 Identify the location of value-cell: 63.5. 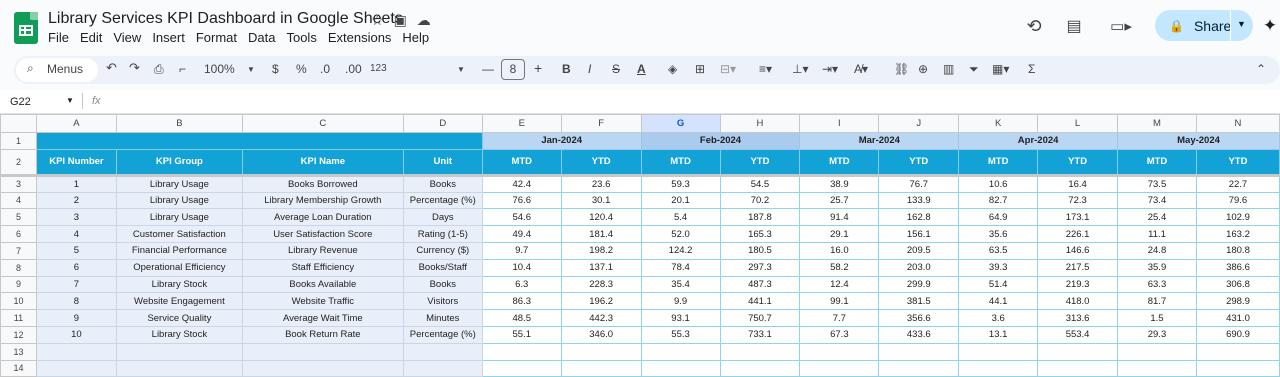
(998, 250).